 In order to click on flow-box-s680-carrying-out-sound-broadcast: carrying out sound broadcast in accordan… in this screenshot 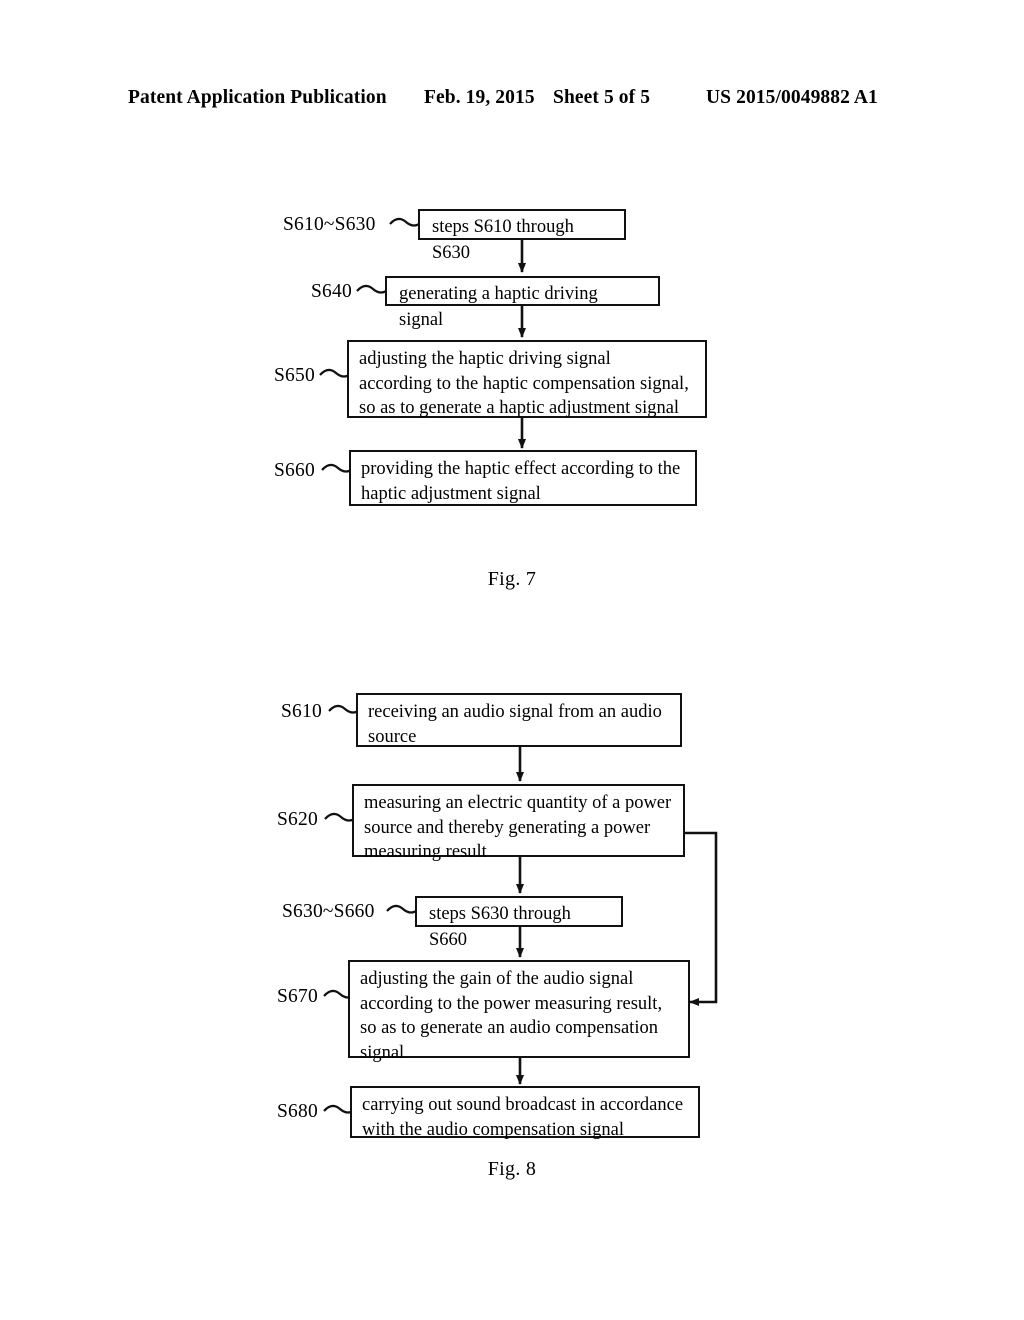, I will do `click(525, 1113)`.